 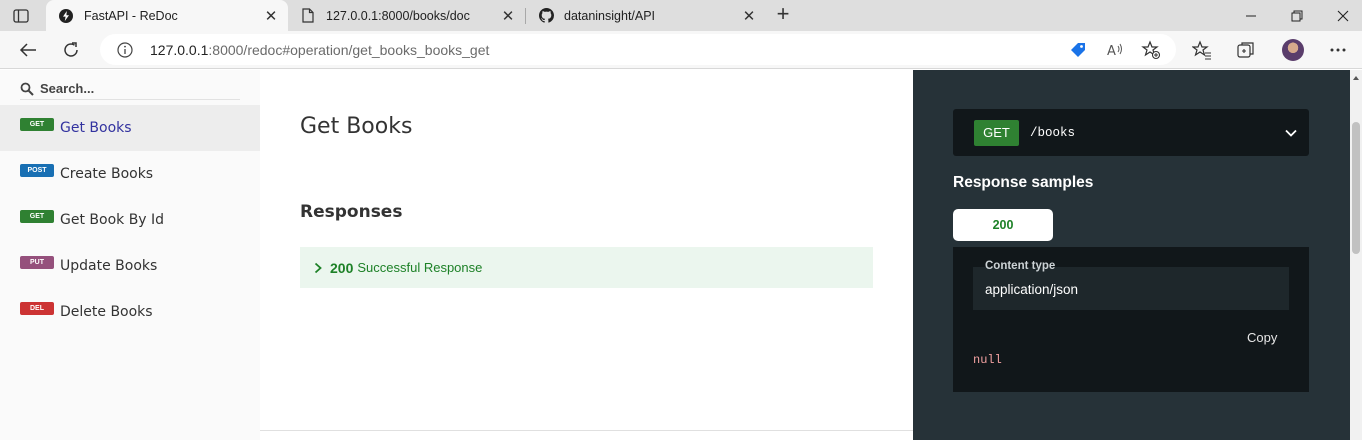 What do you see at coordinates (356, 126) in the screenshot?
I see `operation-title: Get Books` at bounding box center [356, 126].